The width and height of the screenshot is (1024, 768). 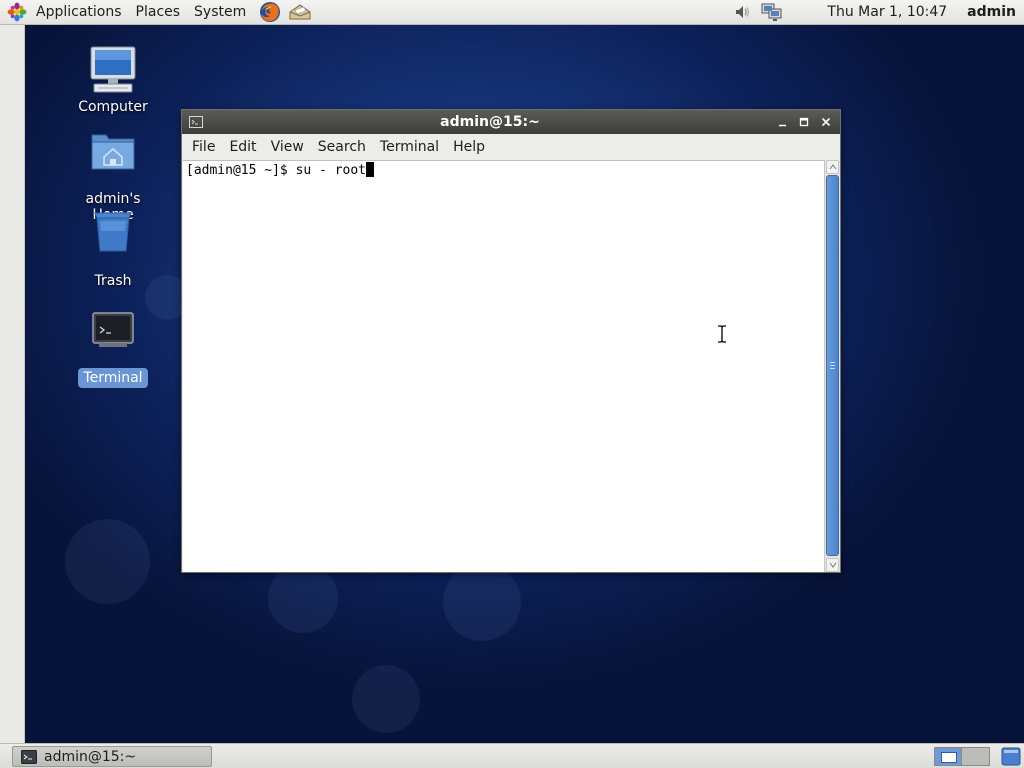 What do you see at coordinates (409, 147) in the screenshot?
I see `menu-terminal: Terminal` at bounding box center [409, 147].